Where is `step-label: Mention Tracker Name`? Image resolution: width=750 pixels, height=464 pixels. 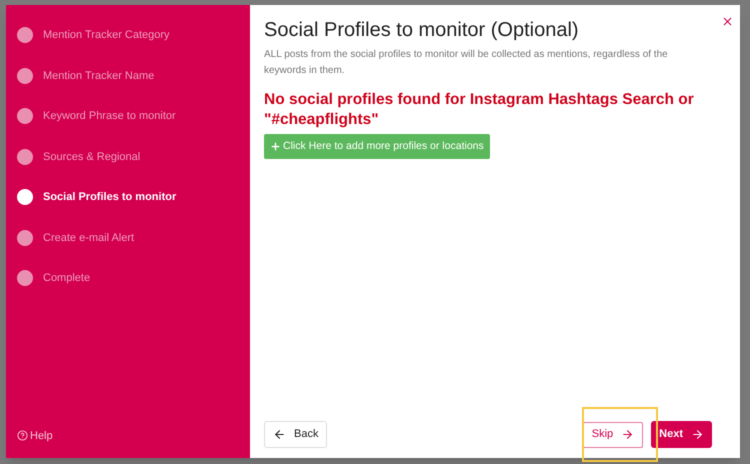
step-label: Mention Tracker Name is located at coordinates (98, 76).